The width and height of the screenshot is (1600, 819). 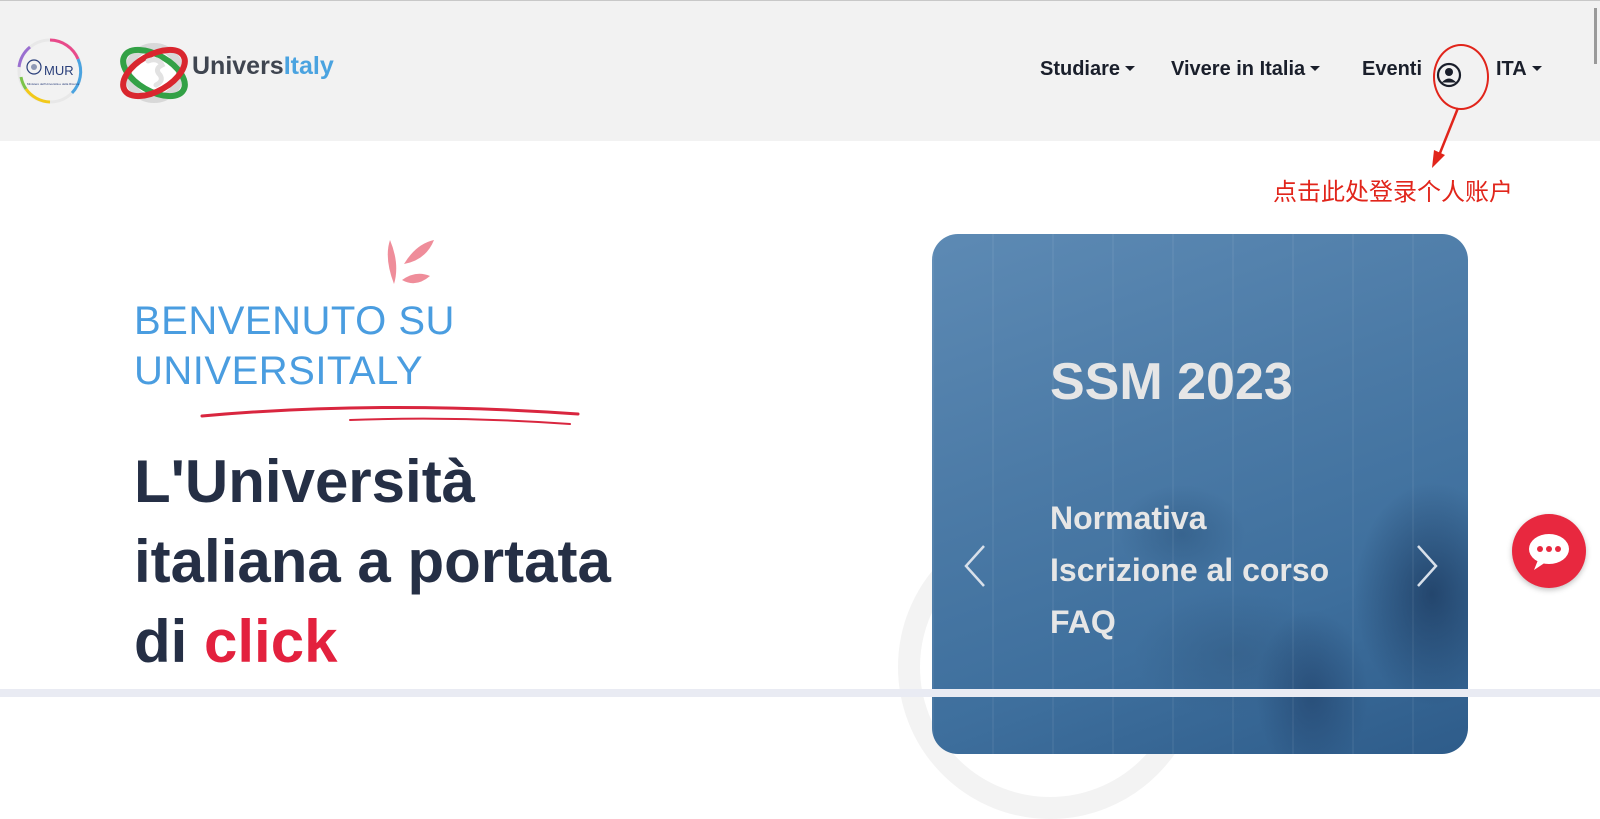 I want to click on nav-studiare-label: Studiare, so click(x=1080, y=69).